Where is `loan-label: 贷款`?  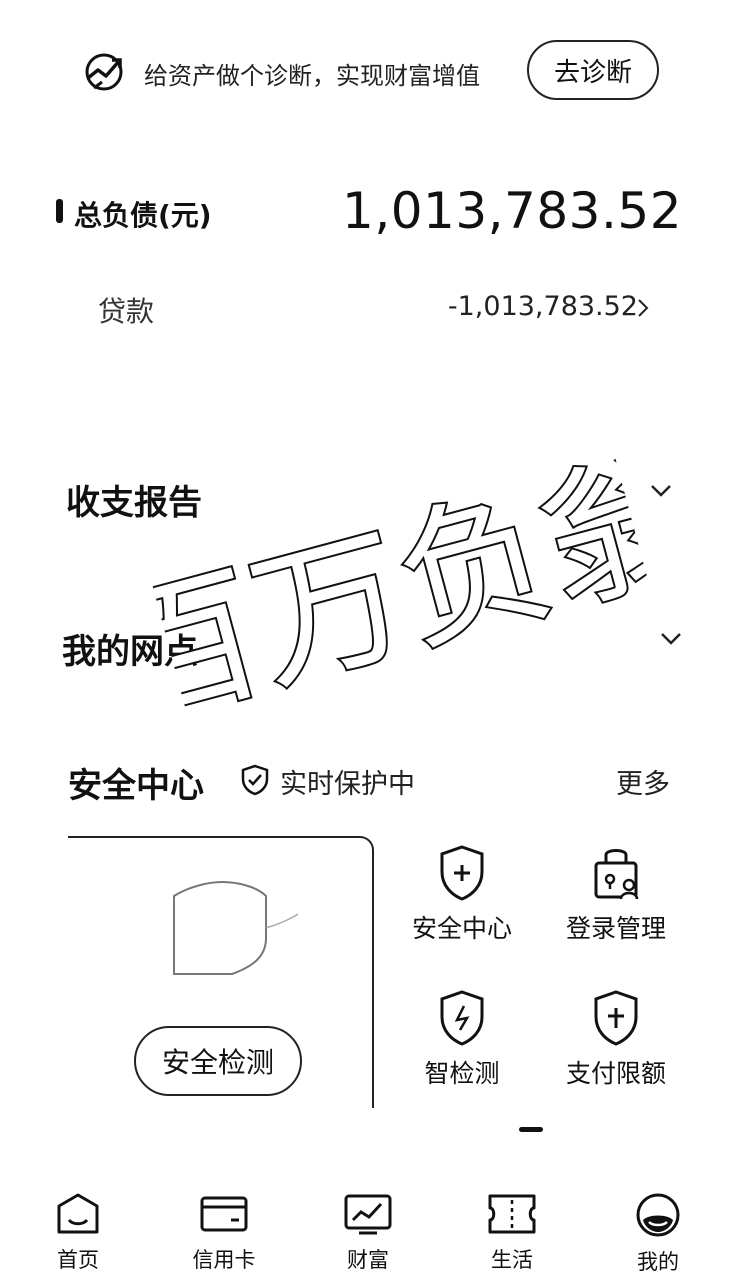 loan-label: 贷款 is located at coordinates (126, 310).